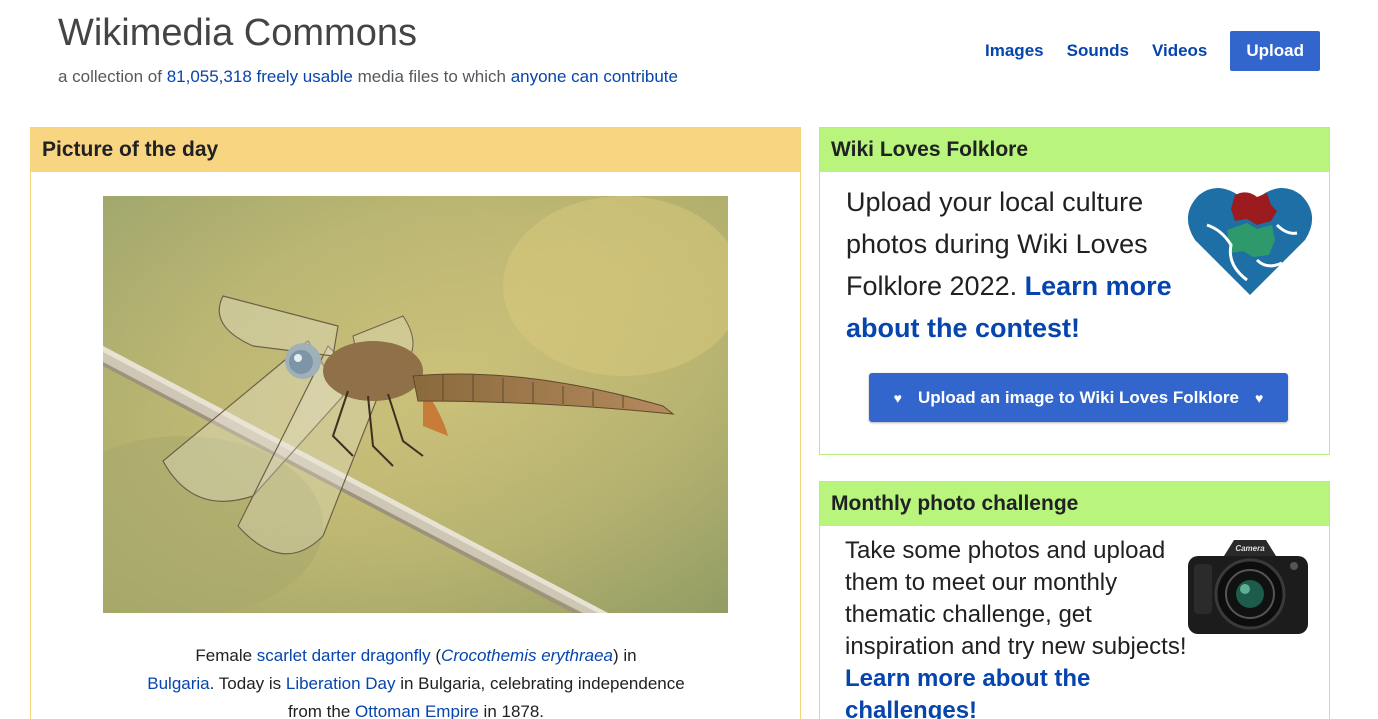 The image size is (1378, 719). What do you see at coordinates (247, 683) in the screenshot?
I see `caption-text: . Today is` at bounding box center [247, 683].